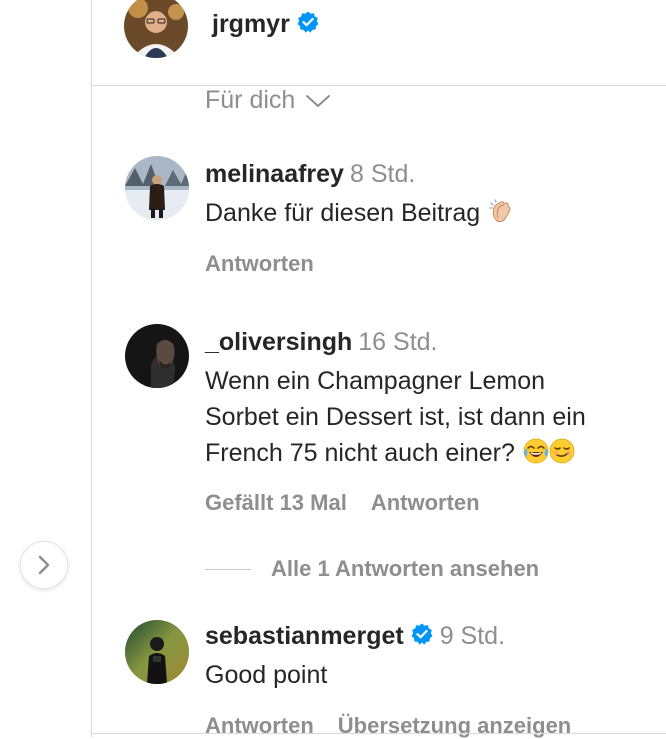  I want to click on clapping-hands-emoji-icon, so click(500, 211).